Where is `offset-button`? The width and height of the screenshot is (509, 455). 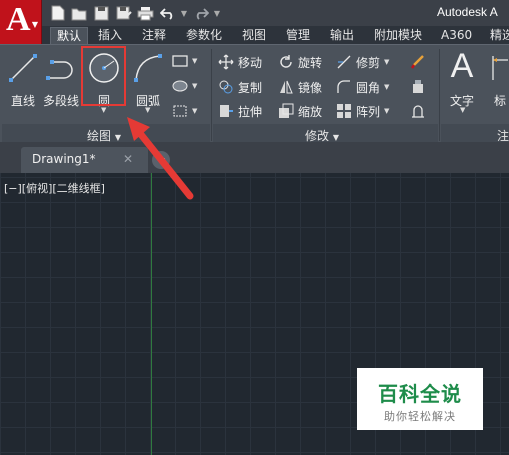 offset-button is located at coordinates (418, 111).